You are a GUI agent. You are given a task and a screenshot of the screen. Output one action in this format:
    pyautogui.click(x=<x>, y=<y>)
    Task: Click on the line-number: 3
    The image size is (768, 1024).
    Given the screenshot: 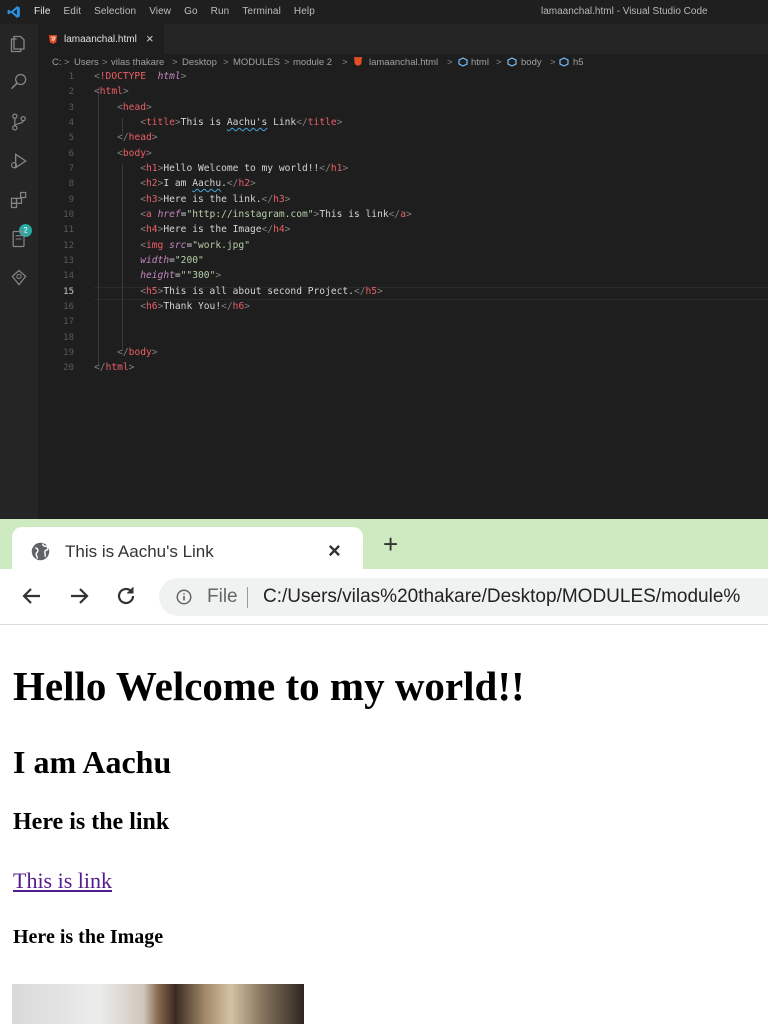 What is the action you would take?
    pyautogui.click(x=71, y=108)
    